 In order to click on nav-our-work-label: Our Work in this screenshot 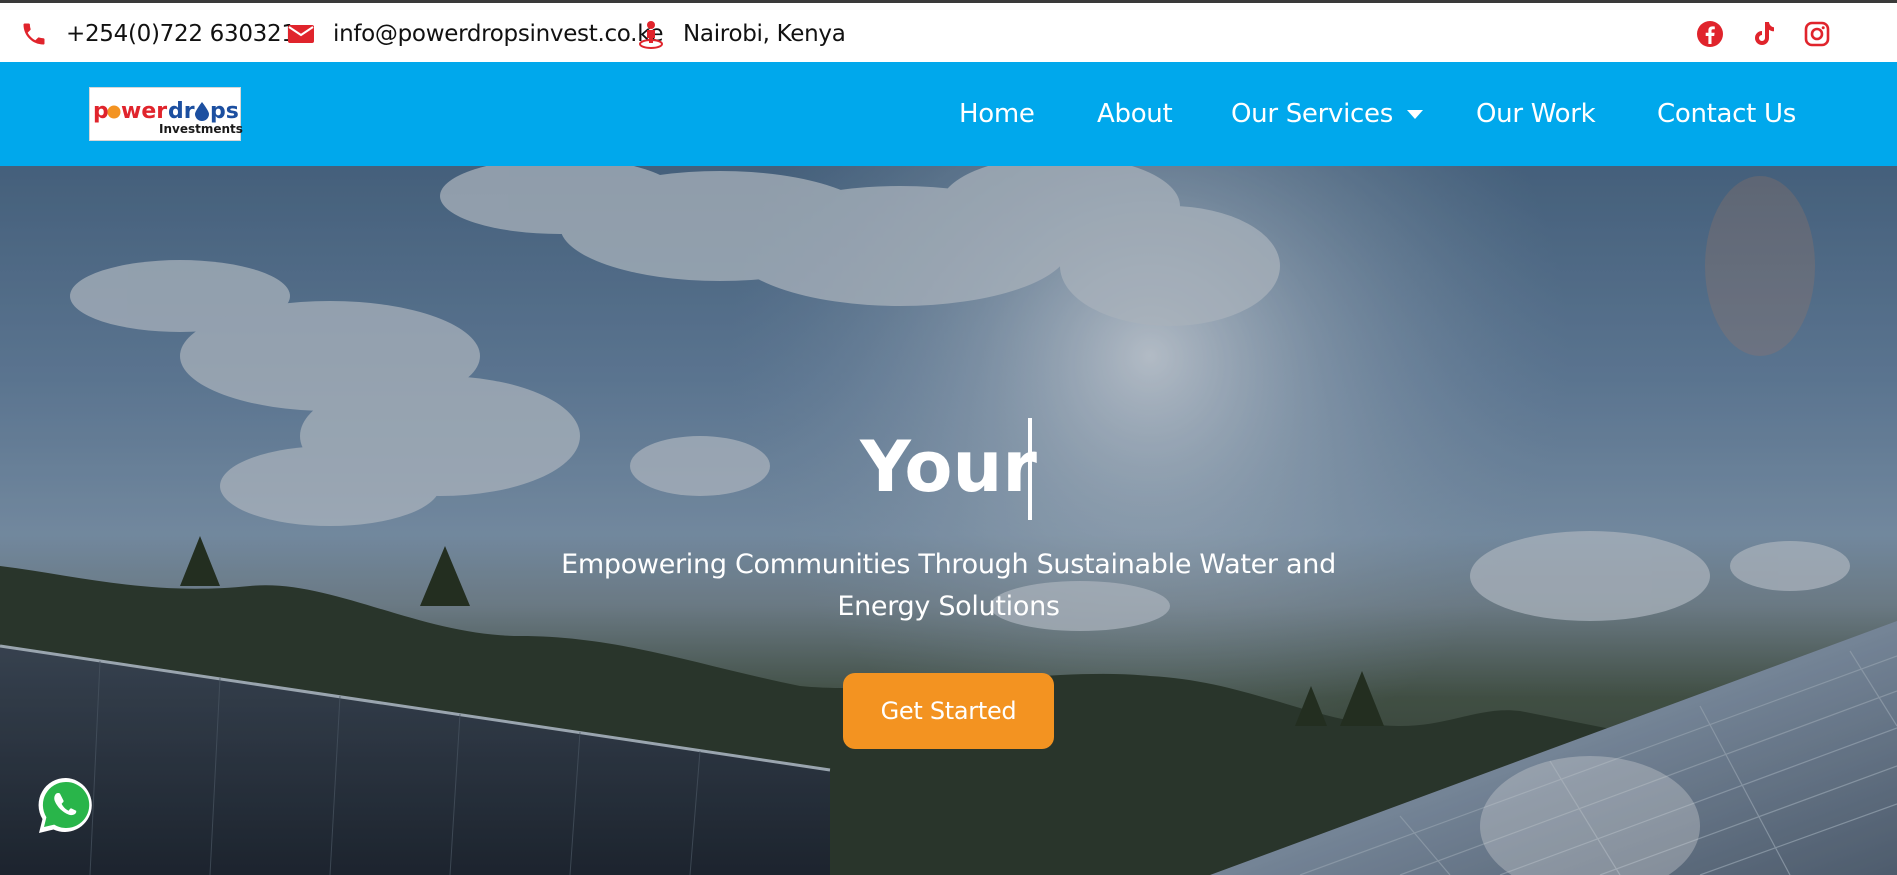, I will do `click(1536, 114)`.